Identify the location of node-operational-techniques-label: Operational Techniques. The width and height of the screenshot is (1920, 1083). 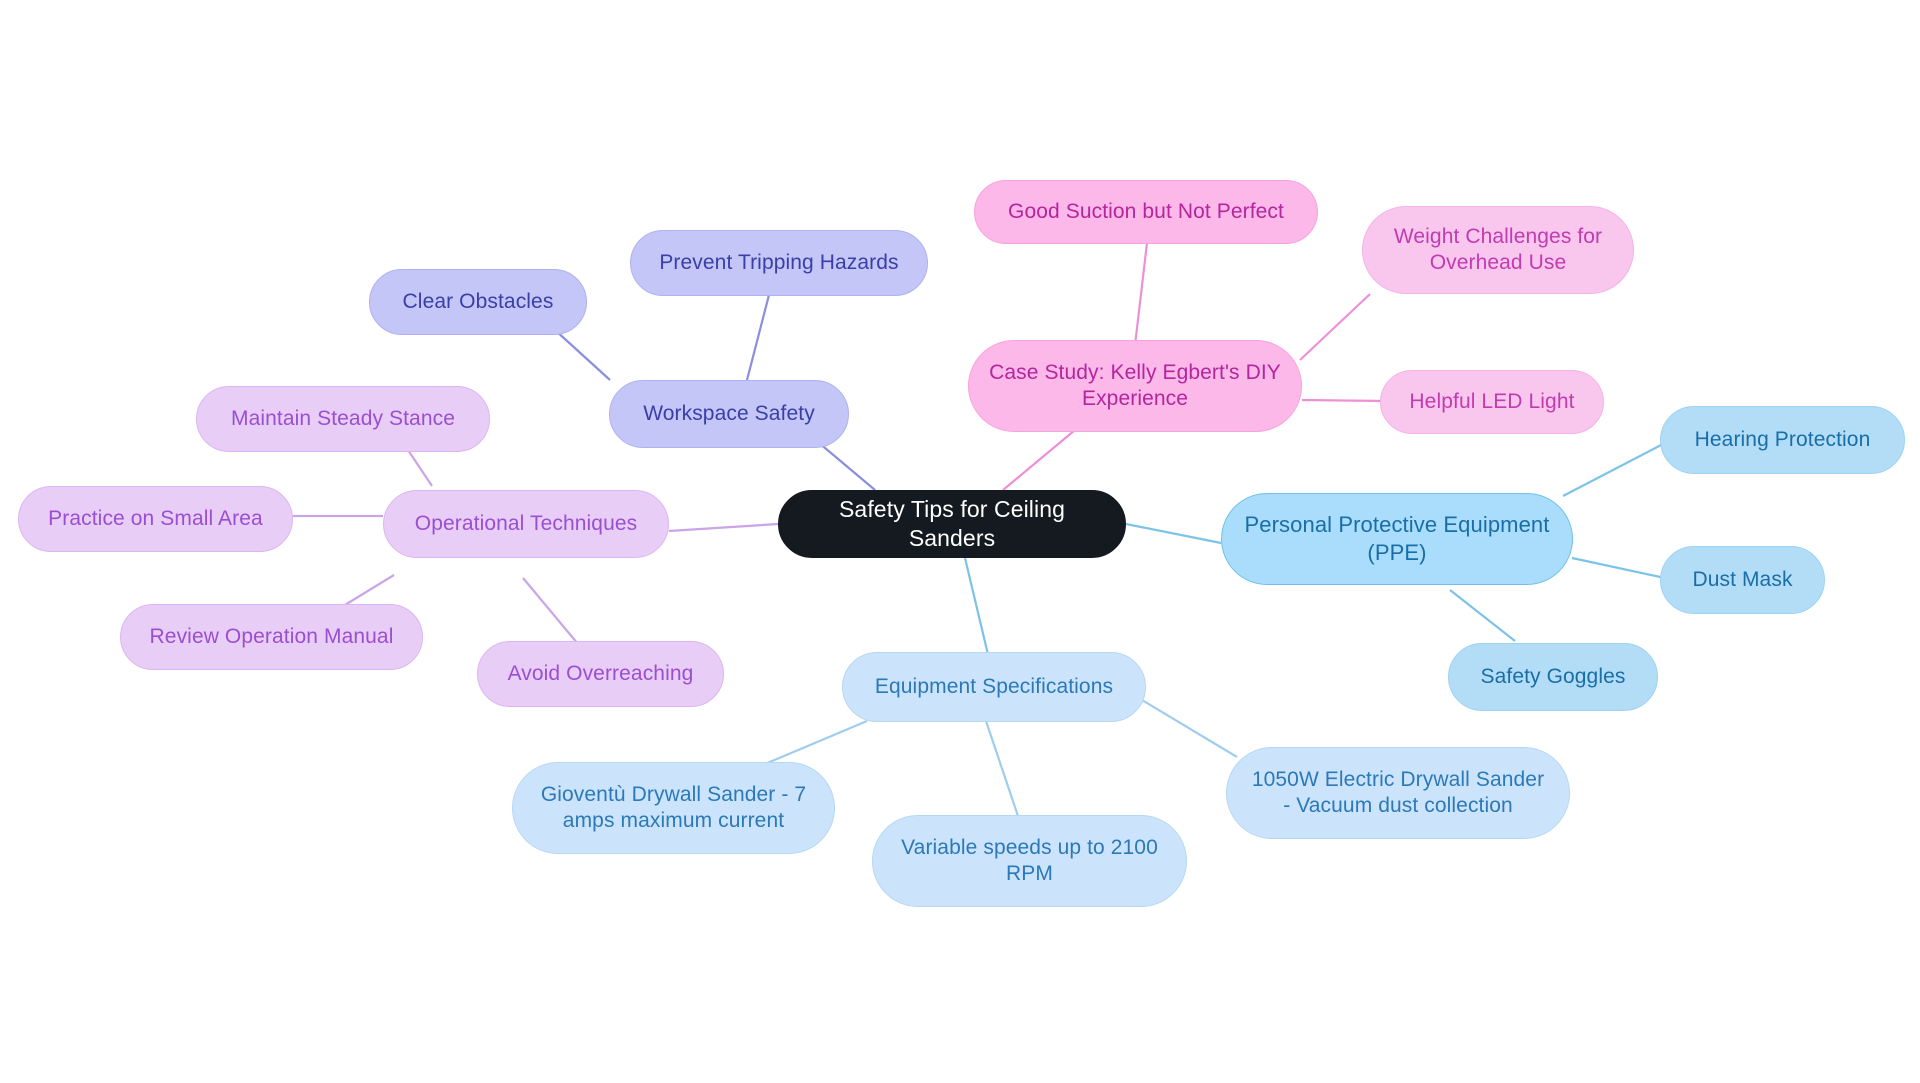
(526, 523).